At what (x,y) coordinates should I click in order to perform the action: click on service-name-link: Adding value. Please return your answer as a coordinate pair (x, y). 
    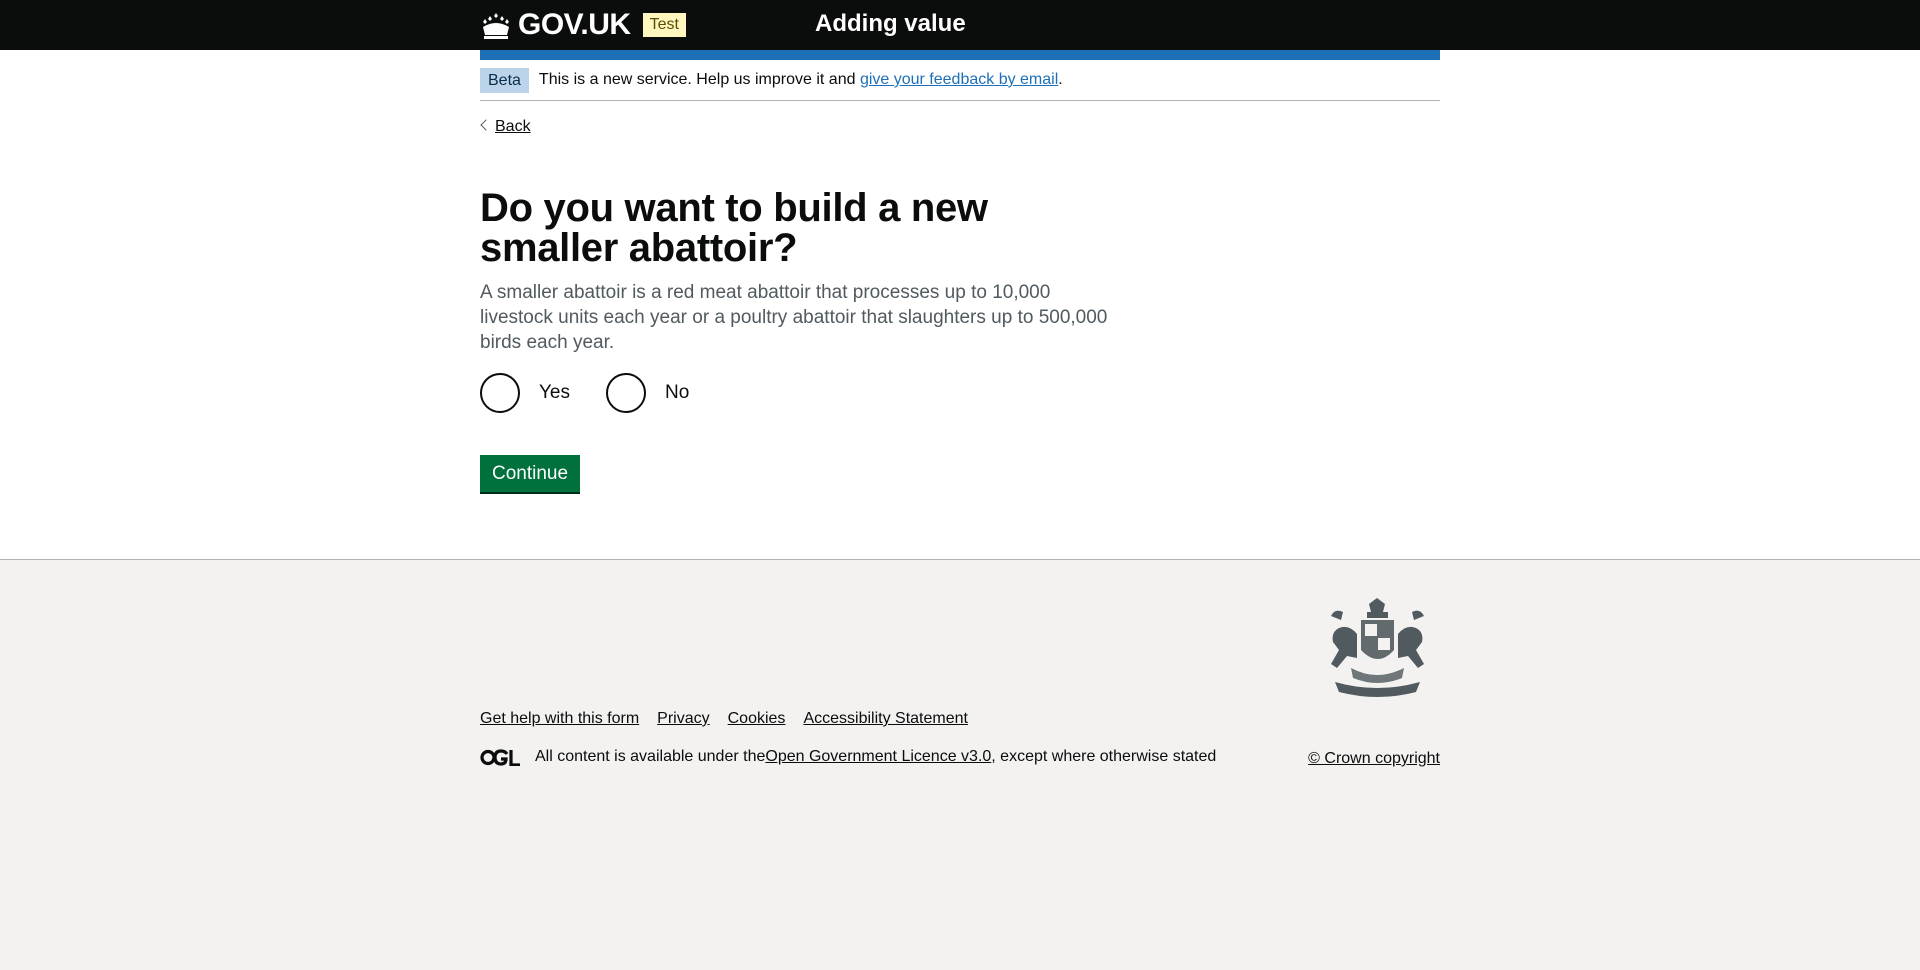
    Looking at the image, I should click on (890, 24).